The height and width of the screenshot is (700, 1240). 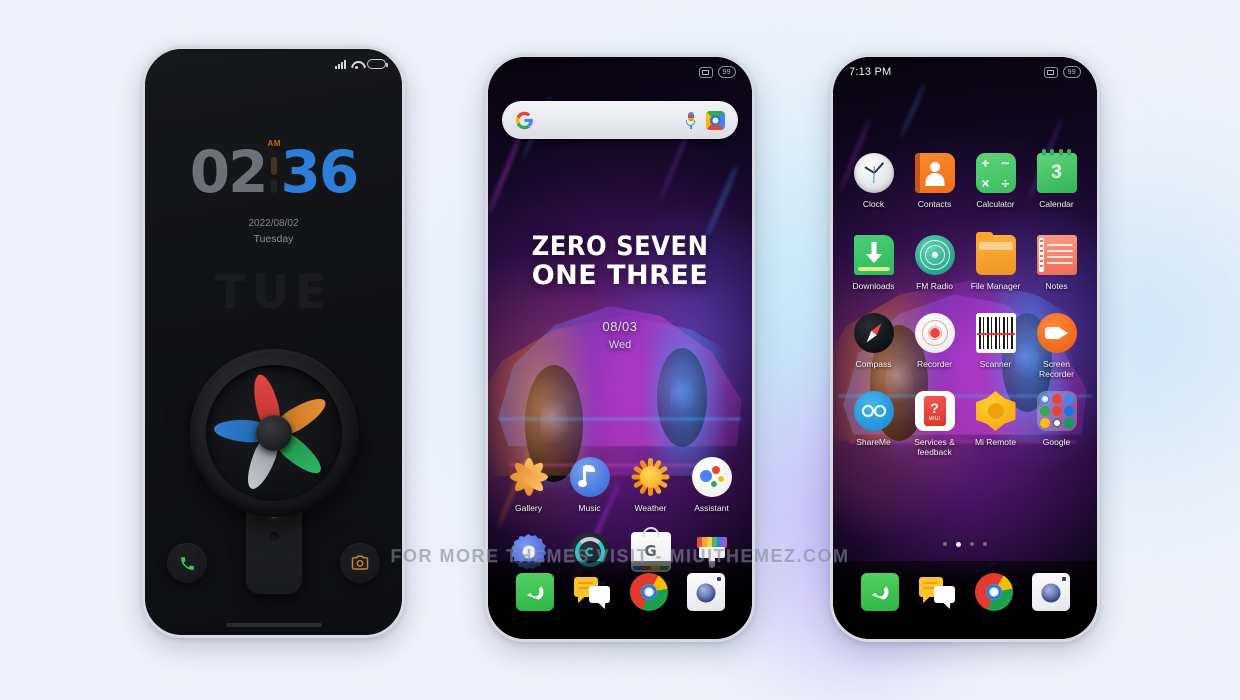 I want to click on microphone-icon, so click(x=690, y=120).